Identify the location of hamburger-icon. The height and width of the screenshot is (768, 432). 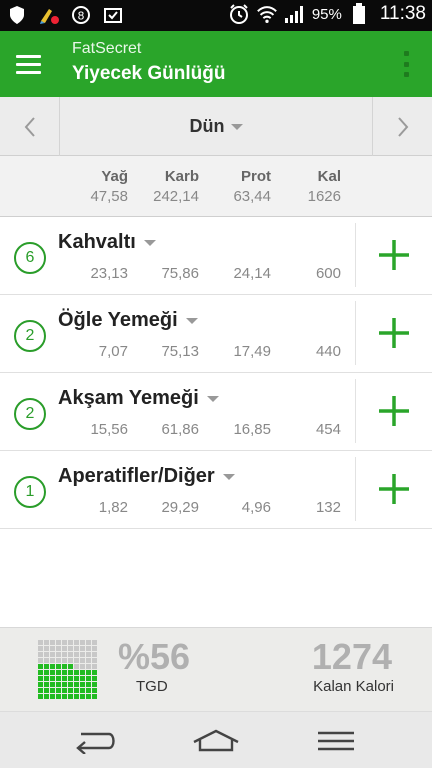
(29, 64).